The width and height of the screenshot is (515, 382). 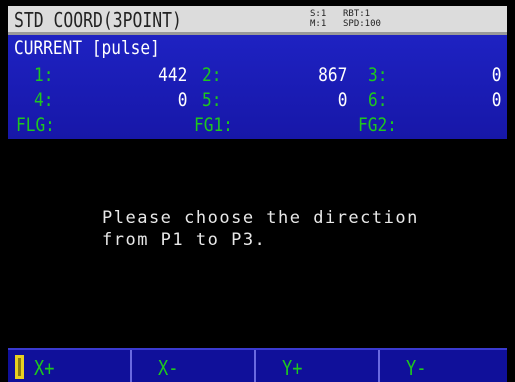 I want to click on message-line-2: from P1 to P3., so click(x=184, y=240).